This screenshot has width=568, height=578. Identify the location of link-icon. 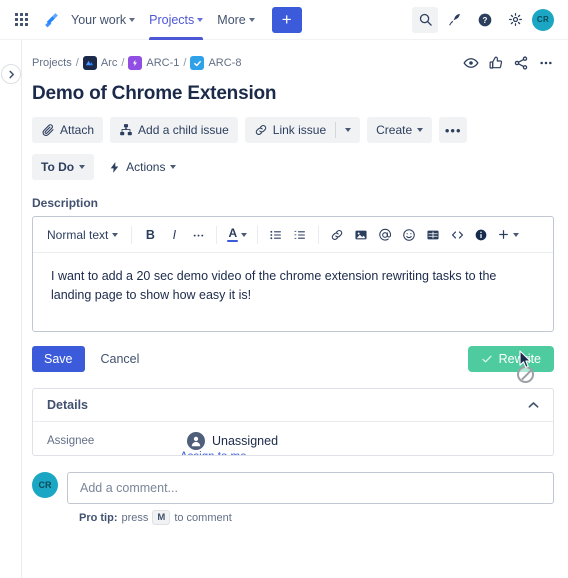
(337, 235).